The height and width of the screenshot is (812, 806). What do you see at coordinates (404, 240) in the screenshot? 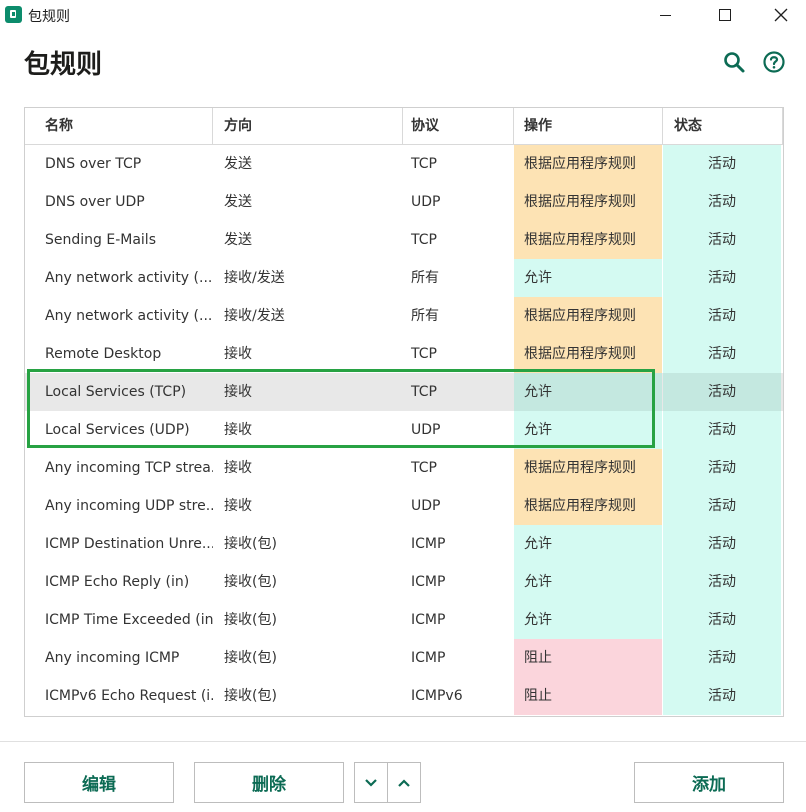
I see `table-row: Sending E-Mails 发送 TCP 根据应用程序规则 活动` at bounding box center [404, 240].